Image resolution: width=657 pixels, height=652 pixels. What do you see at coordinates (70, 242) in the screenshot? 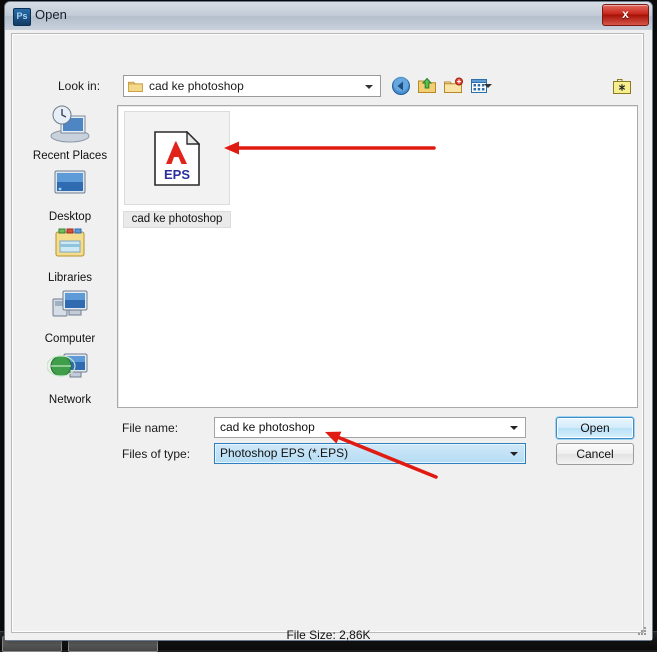
I see `libraries-icon` at bounding box center [70, 242].